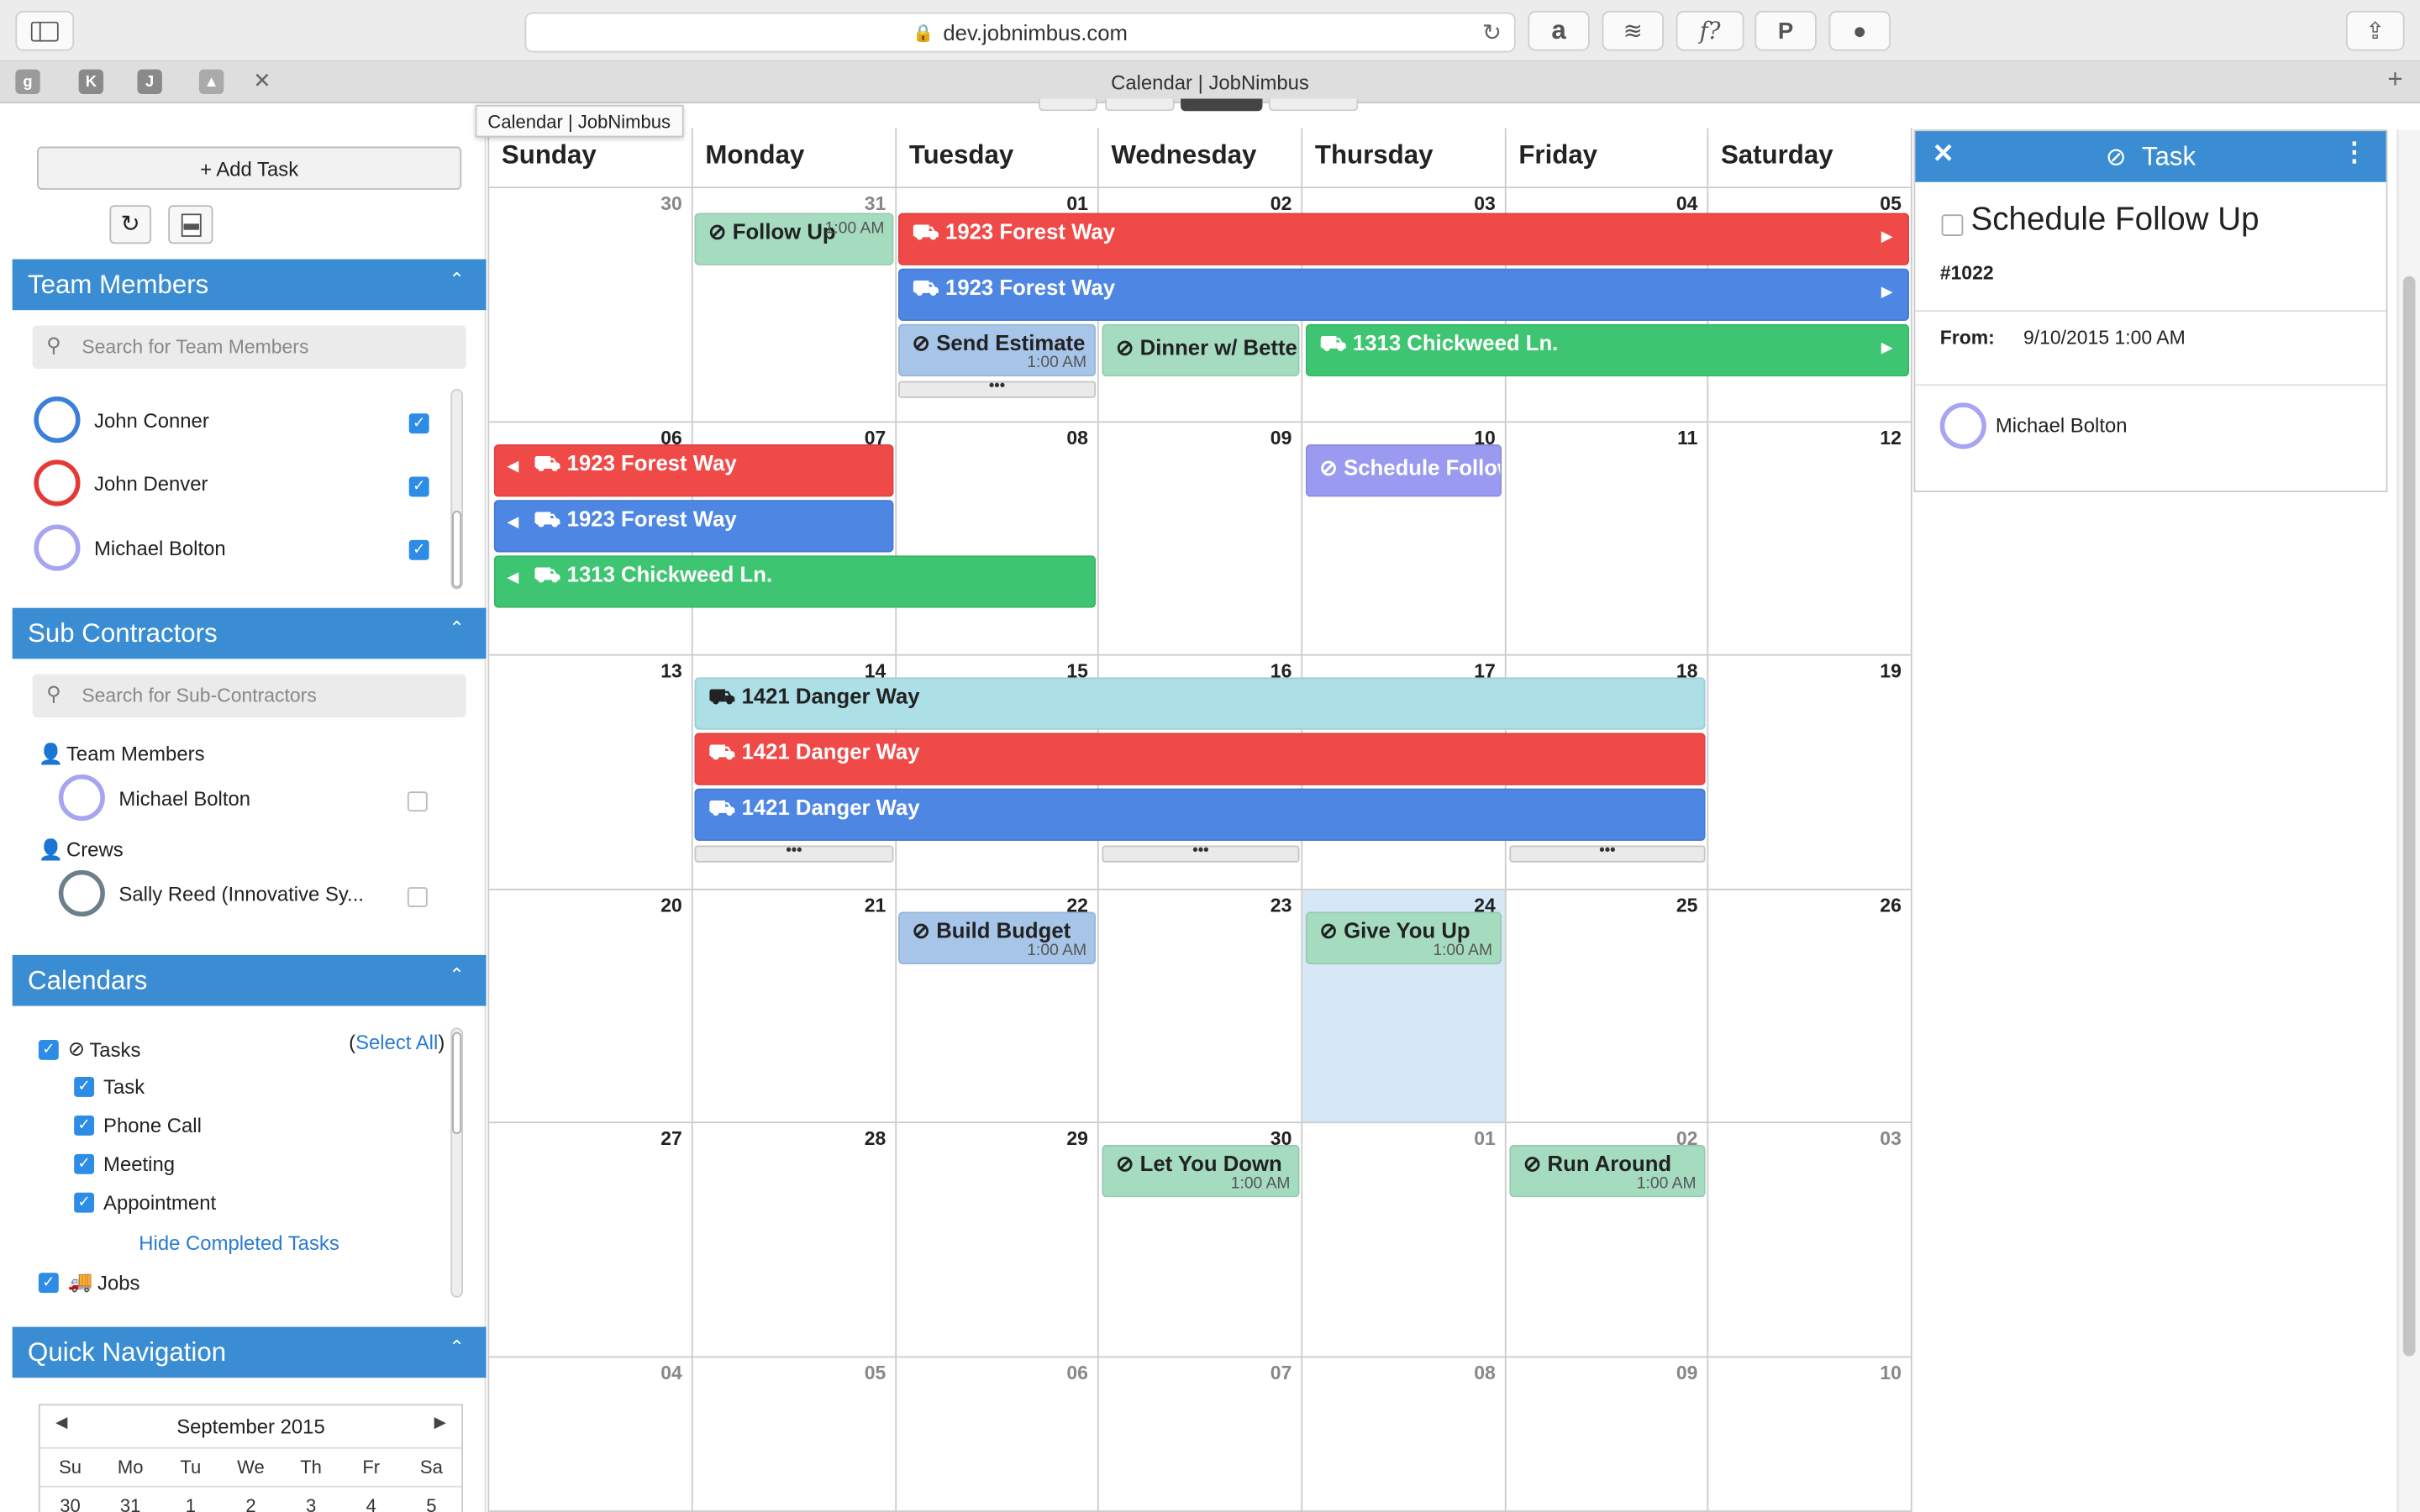 The height and width of the screenshot is (1512, 2420). I want to click on select-all-link: Select All, so click(397, 1042).